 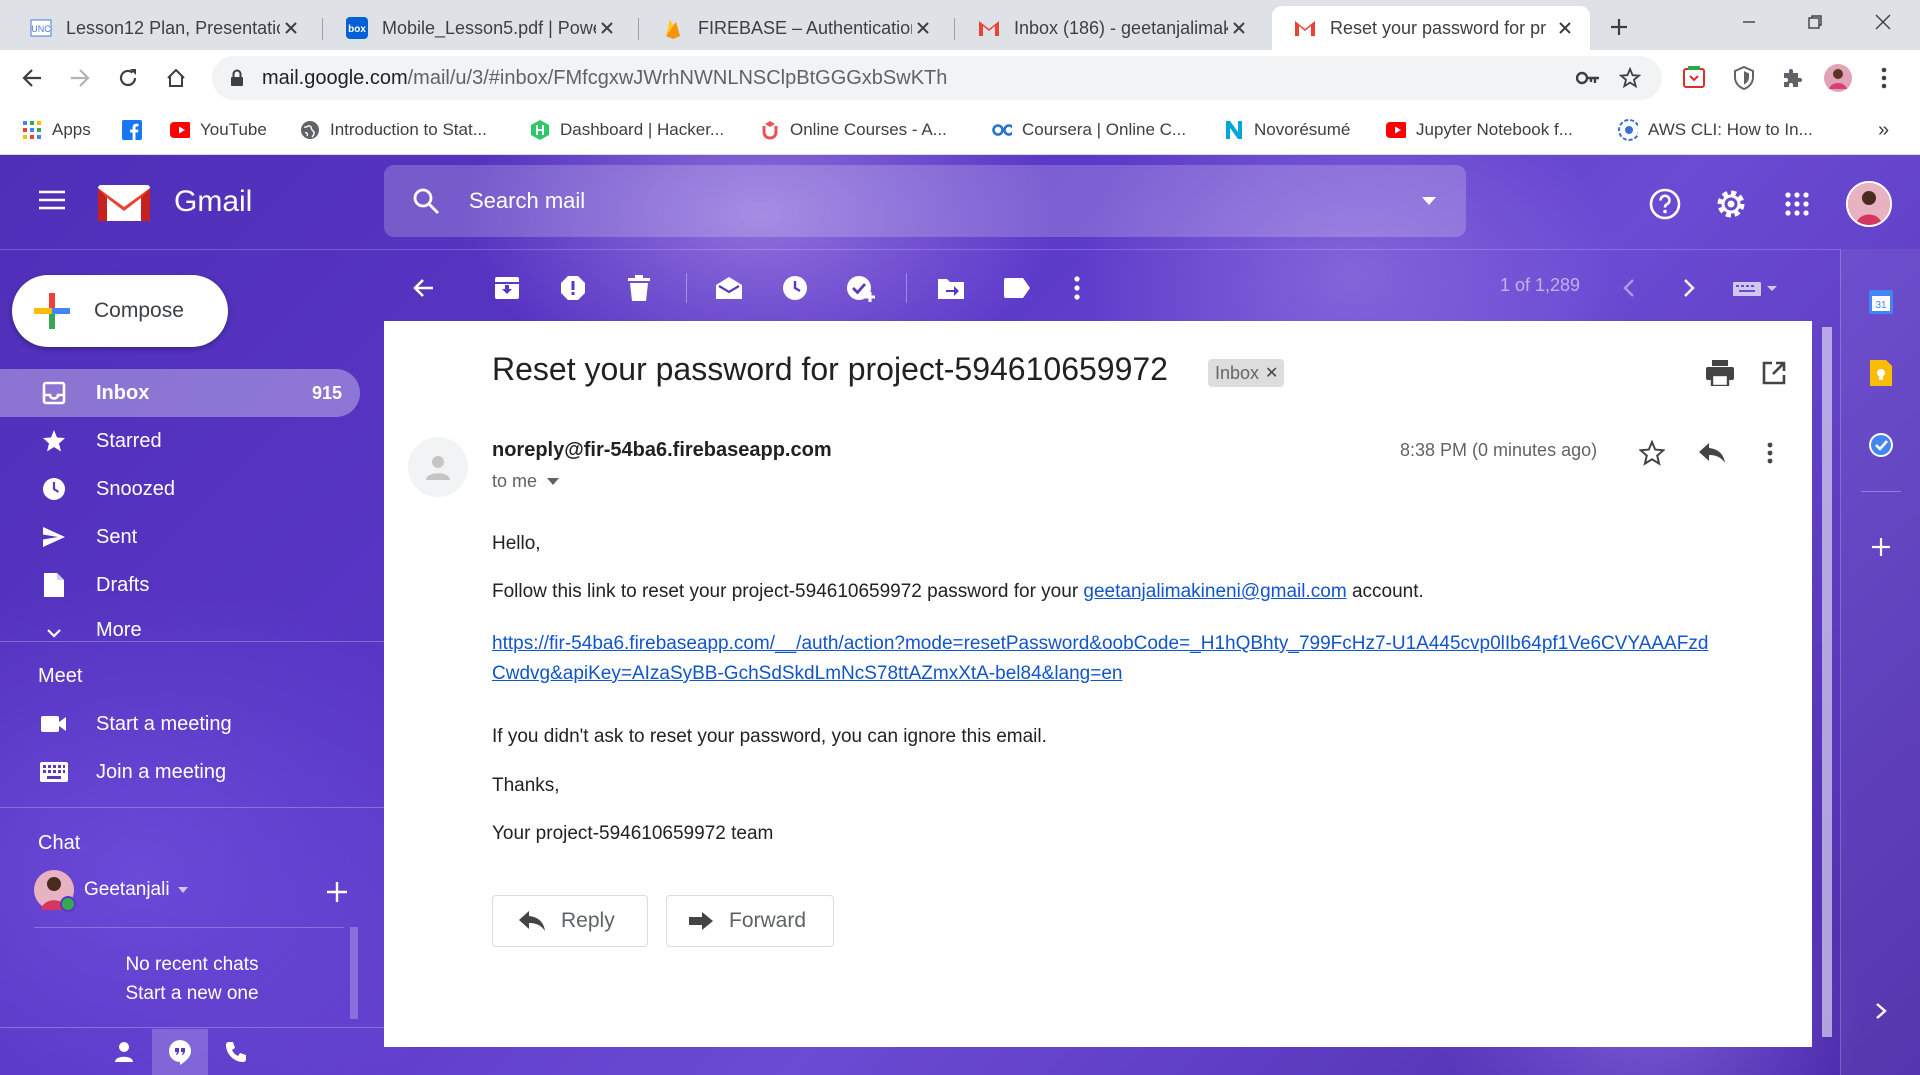 I want to click on open-new-window-icon, so click(x=1774, y=373).